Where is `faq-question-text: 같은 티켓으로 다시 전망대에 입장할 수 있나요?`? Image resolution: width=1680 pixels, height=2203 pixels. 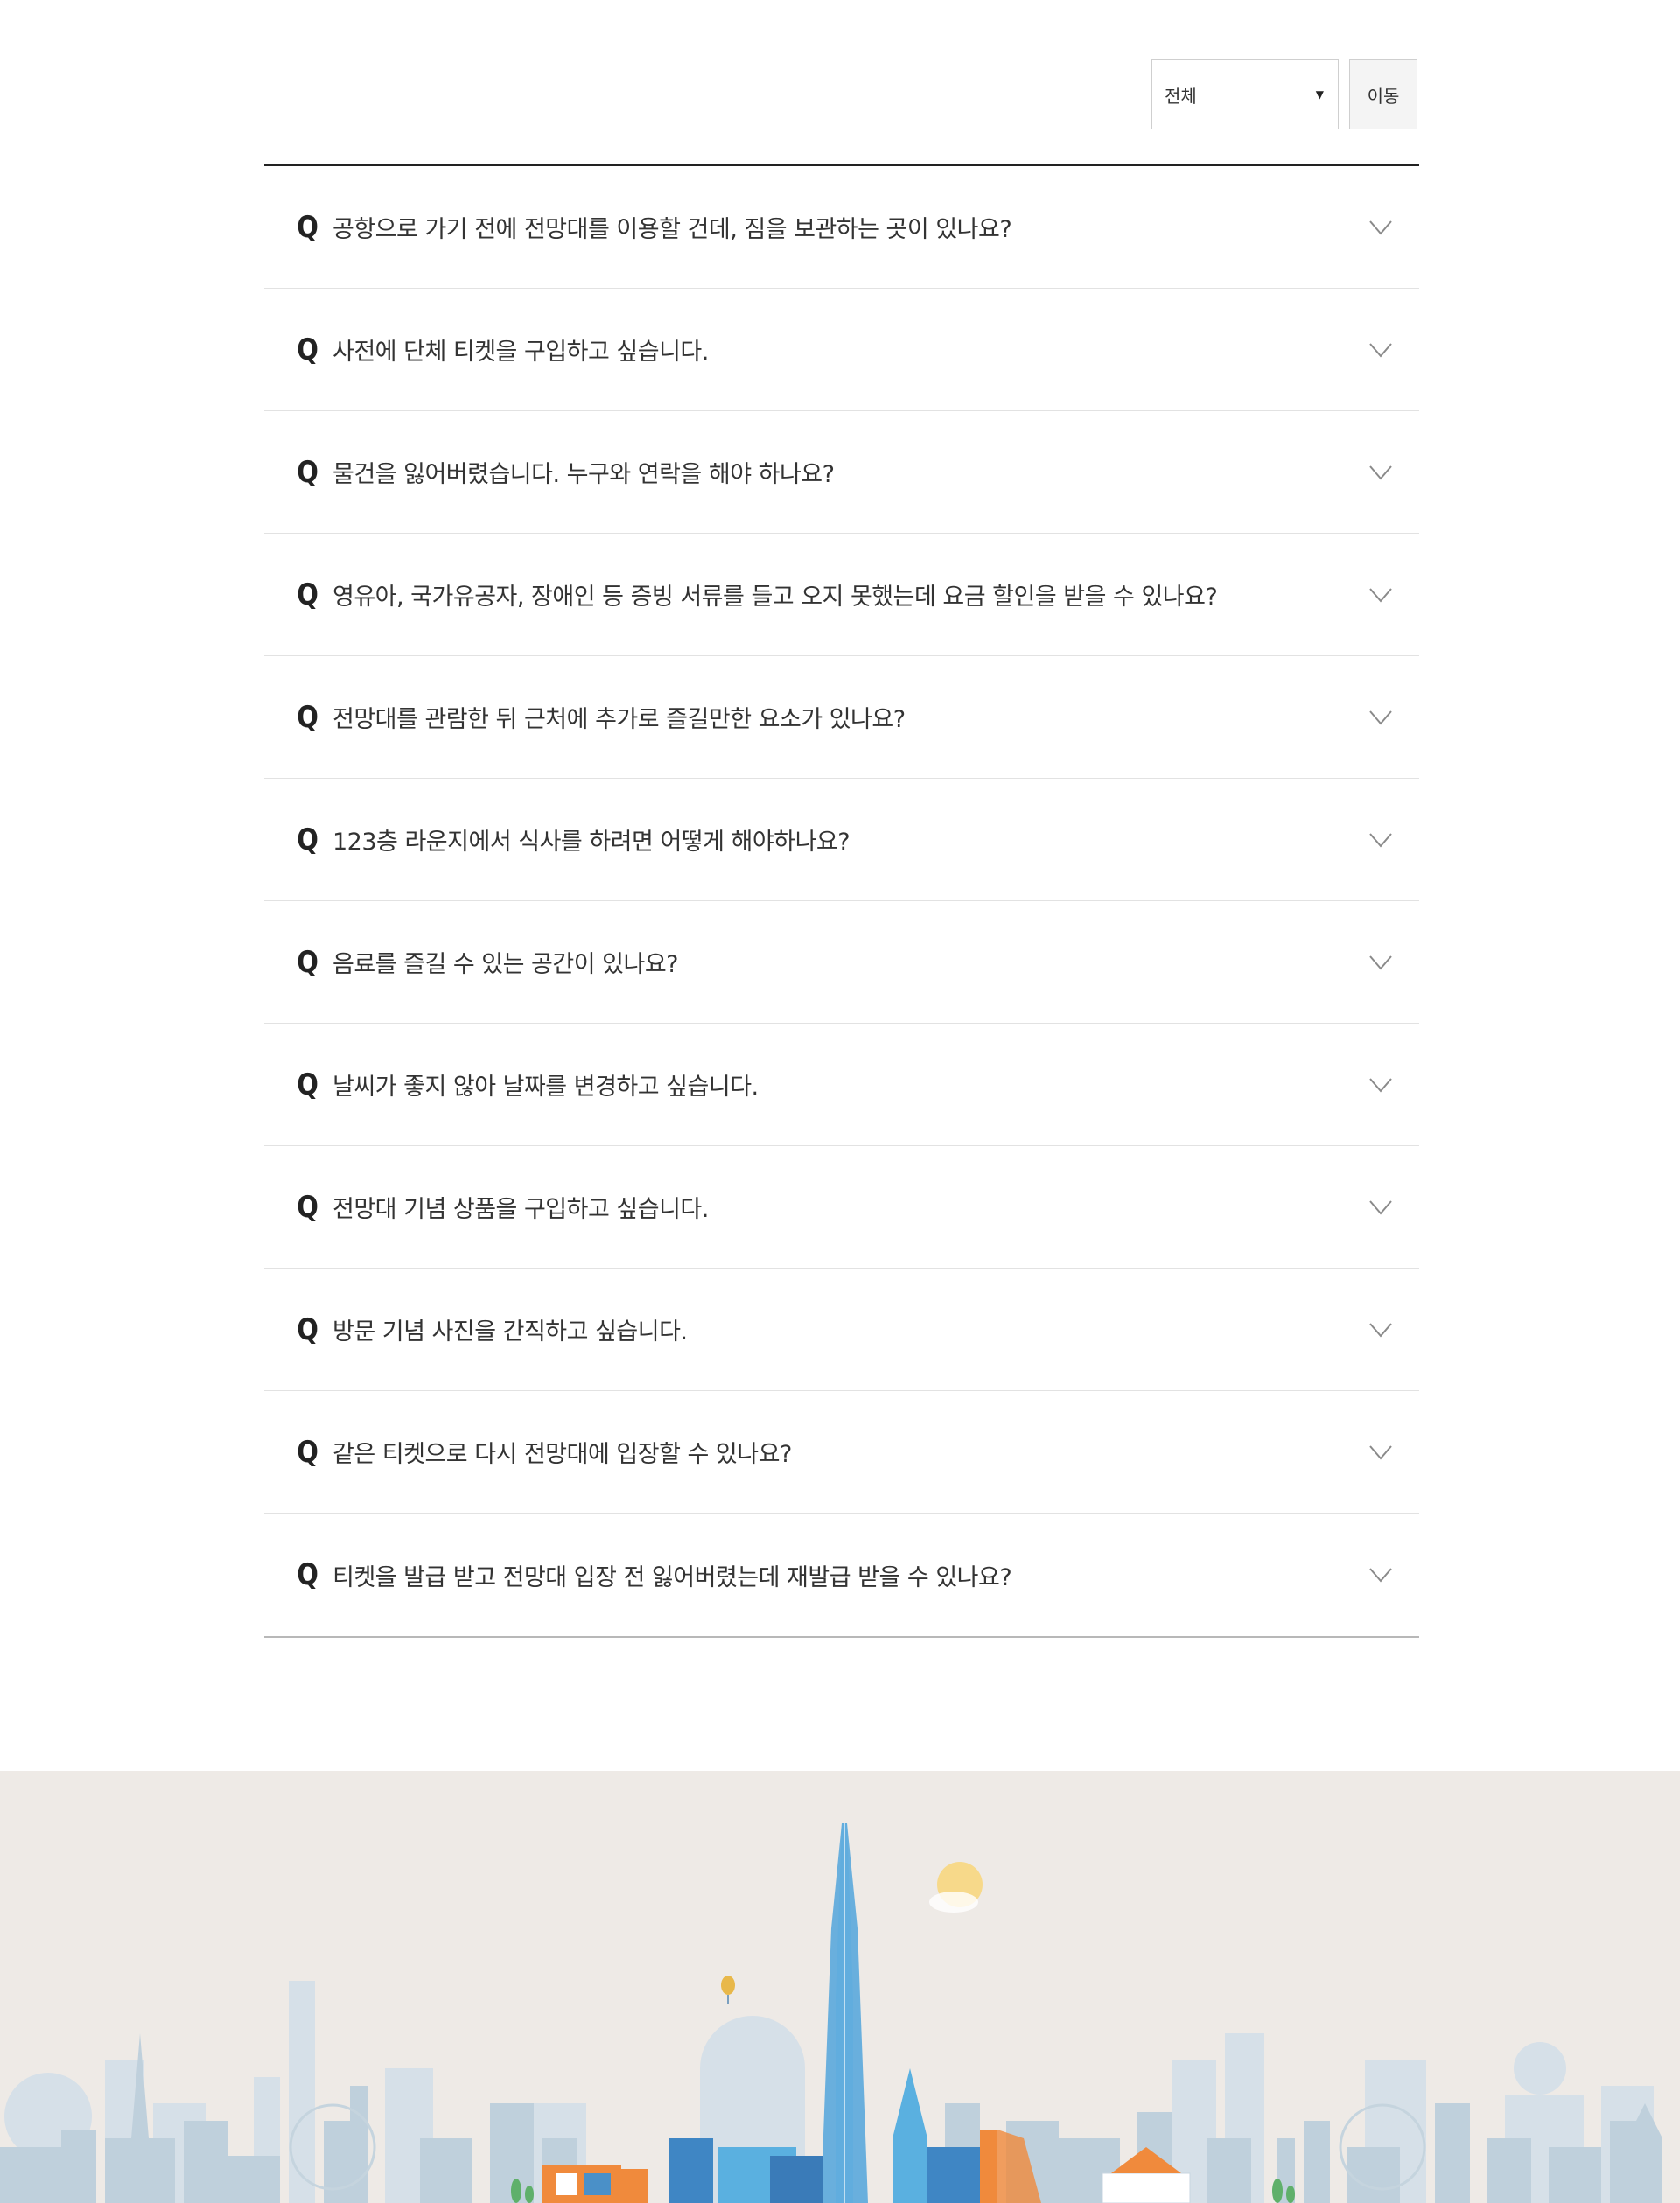
faq-question-text: 같은 티켓으로 다시 전망대에 입장할 수 있나요? is located at coordinates (562, 1454).